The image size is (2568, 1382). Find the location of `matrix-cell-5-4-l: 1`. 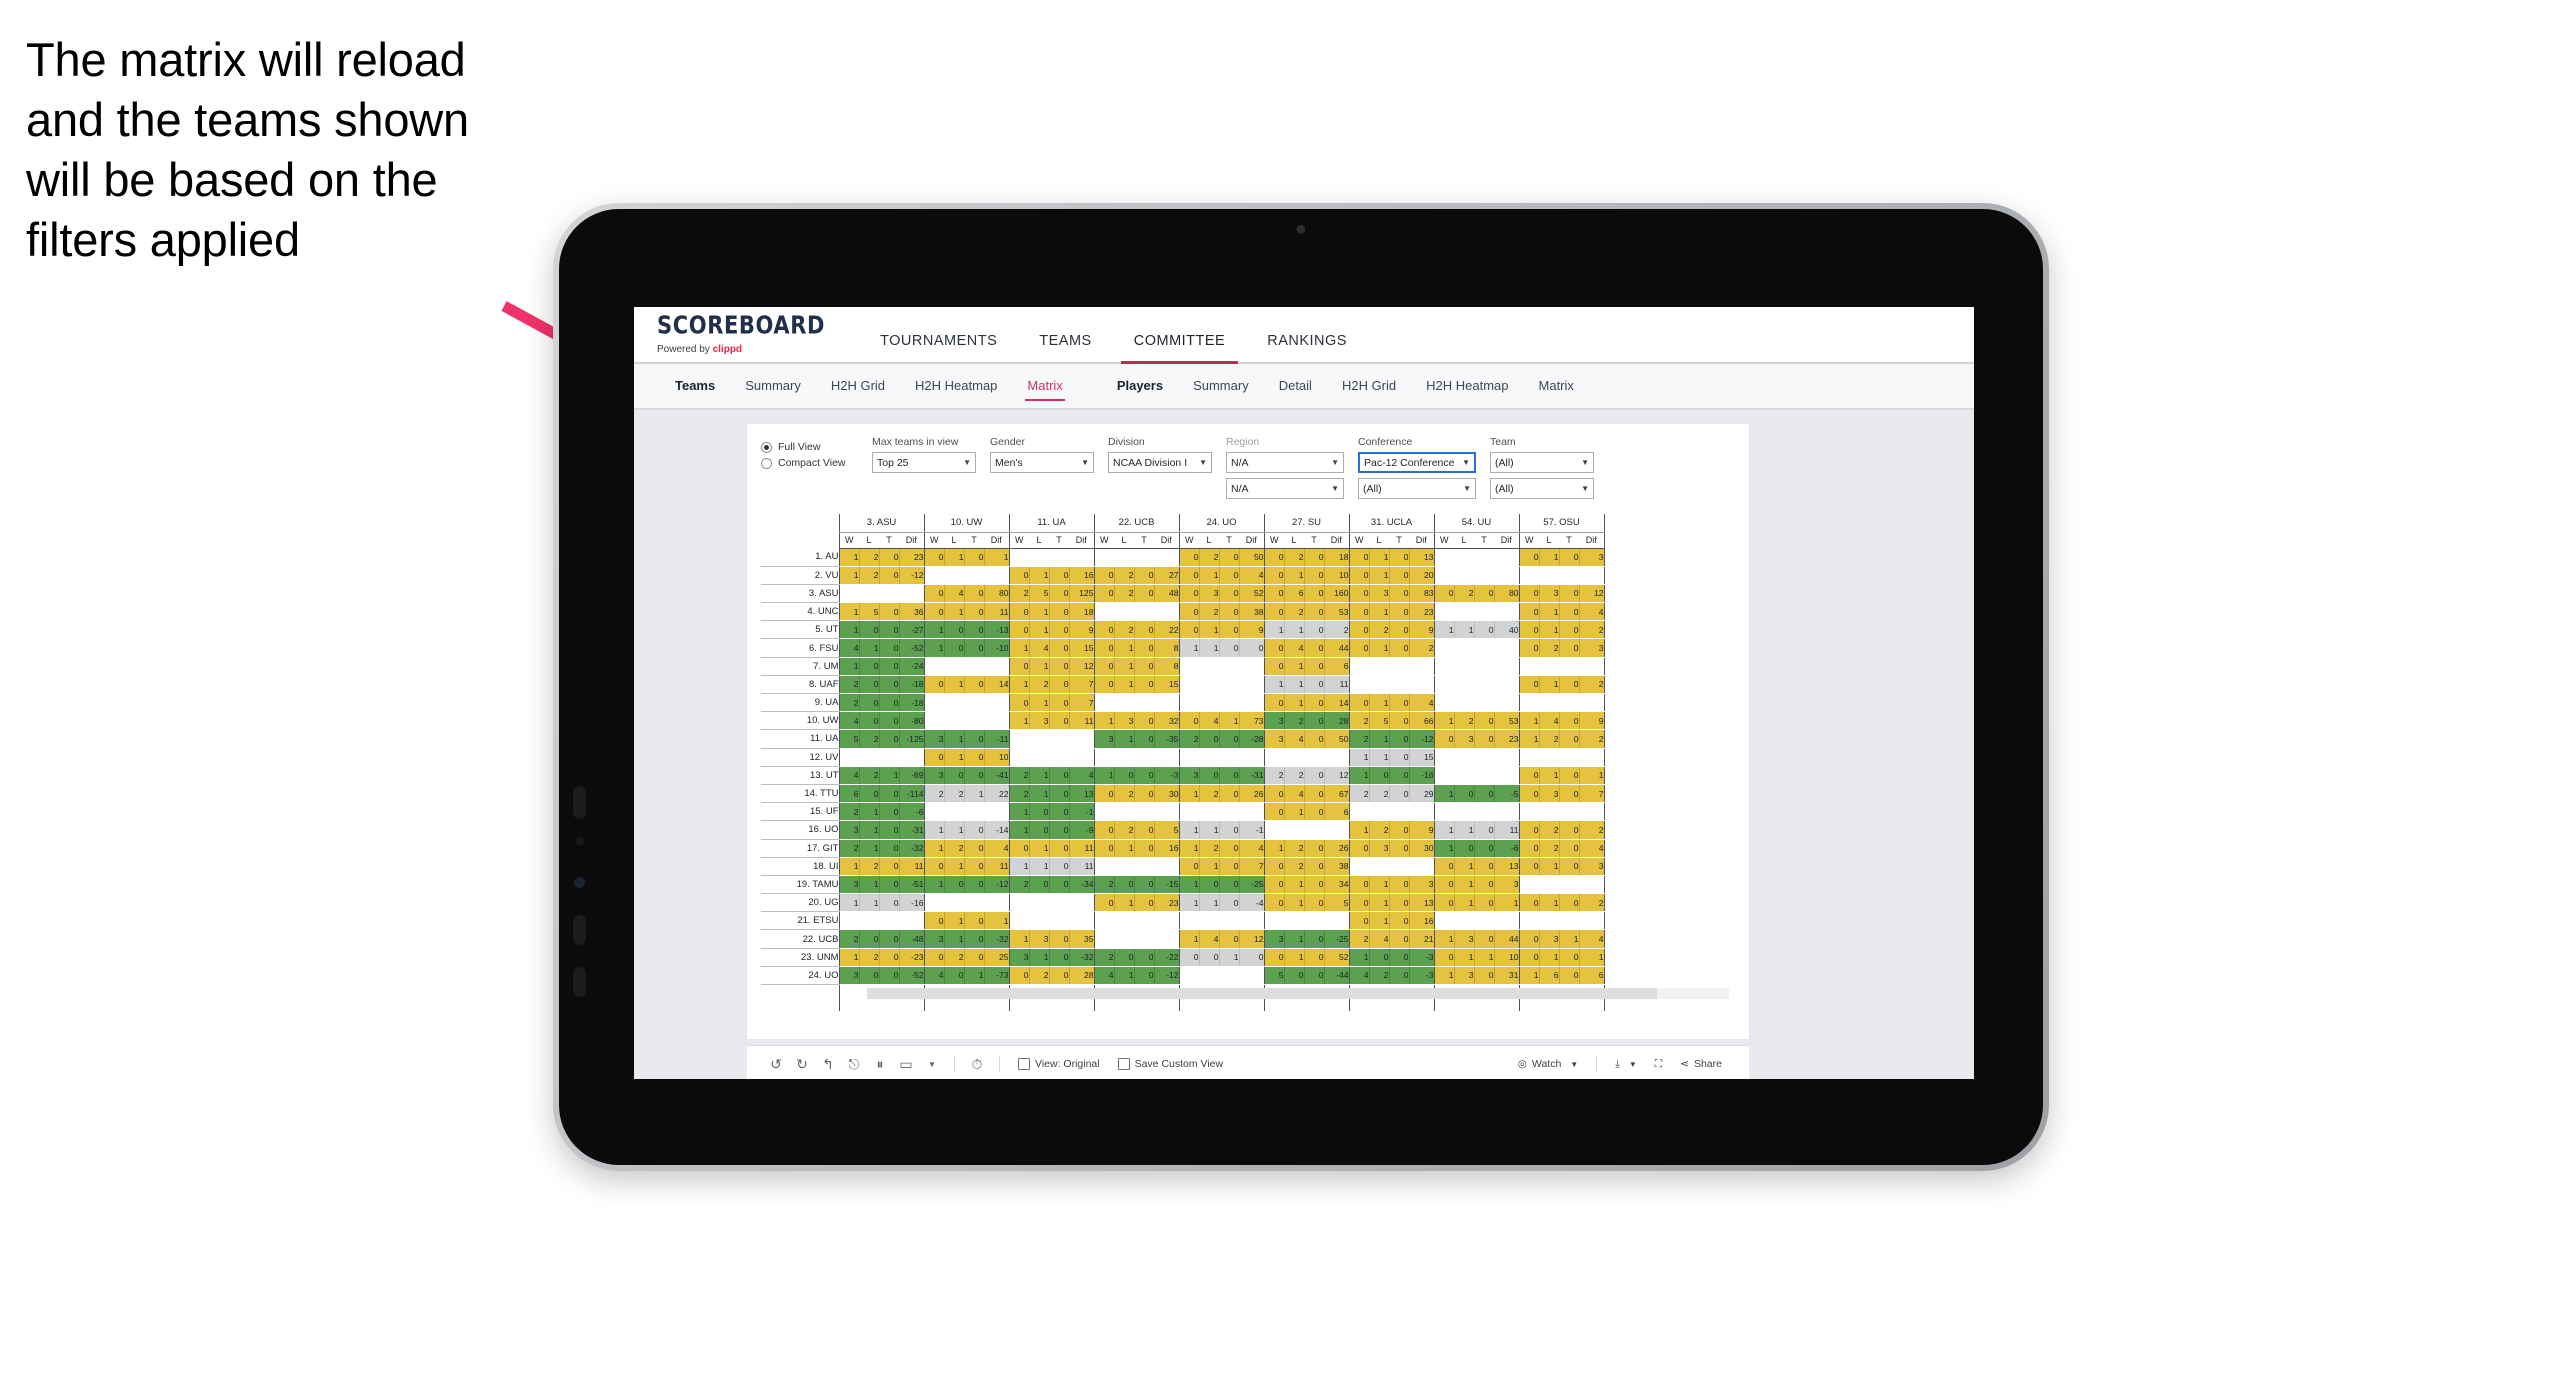

matrix-cell-5-4-l: 1 is located at coordinates (1209, 648).